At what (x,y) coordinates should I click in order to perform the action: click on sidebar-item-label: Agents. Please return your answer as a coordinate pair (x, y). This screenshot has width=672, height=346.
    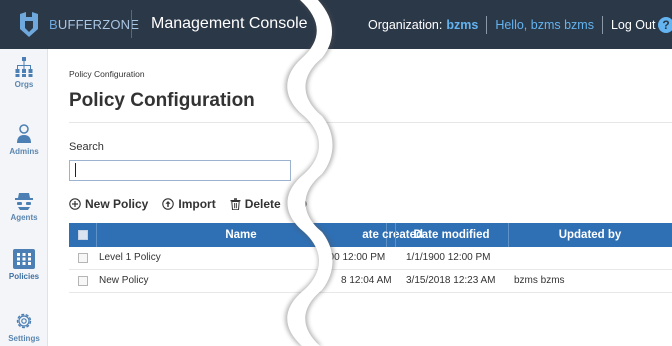
    Looking at the image, I should click on (24, 217).